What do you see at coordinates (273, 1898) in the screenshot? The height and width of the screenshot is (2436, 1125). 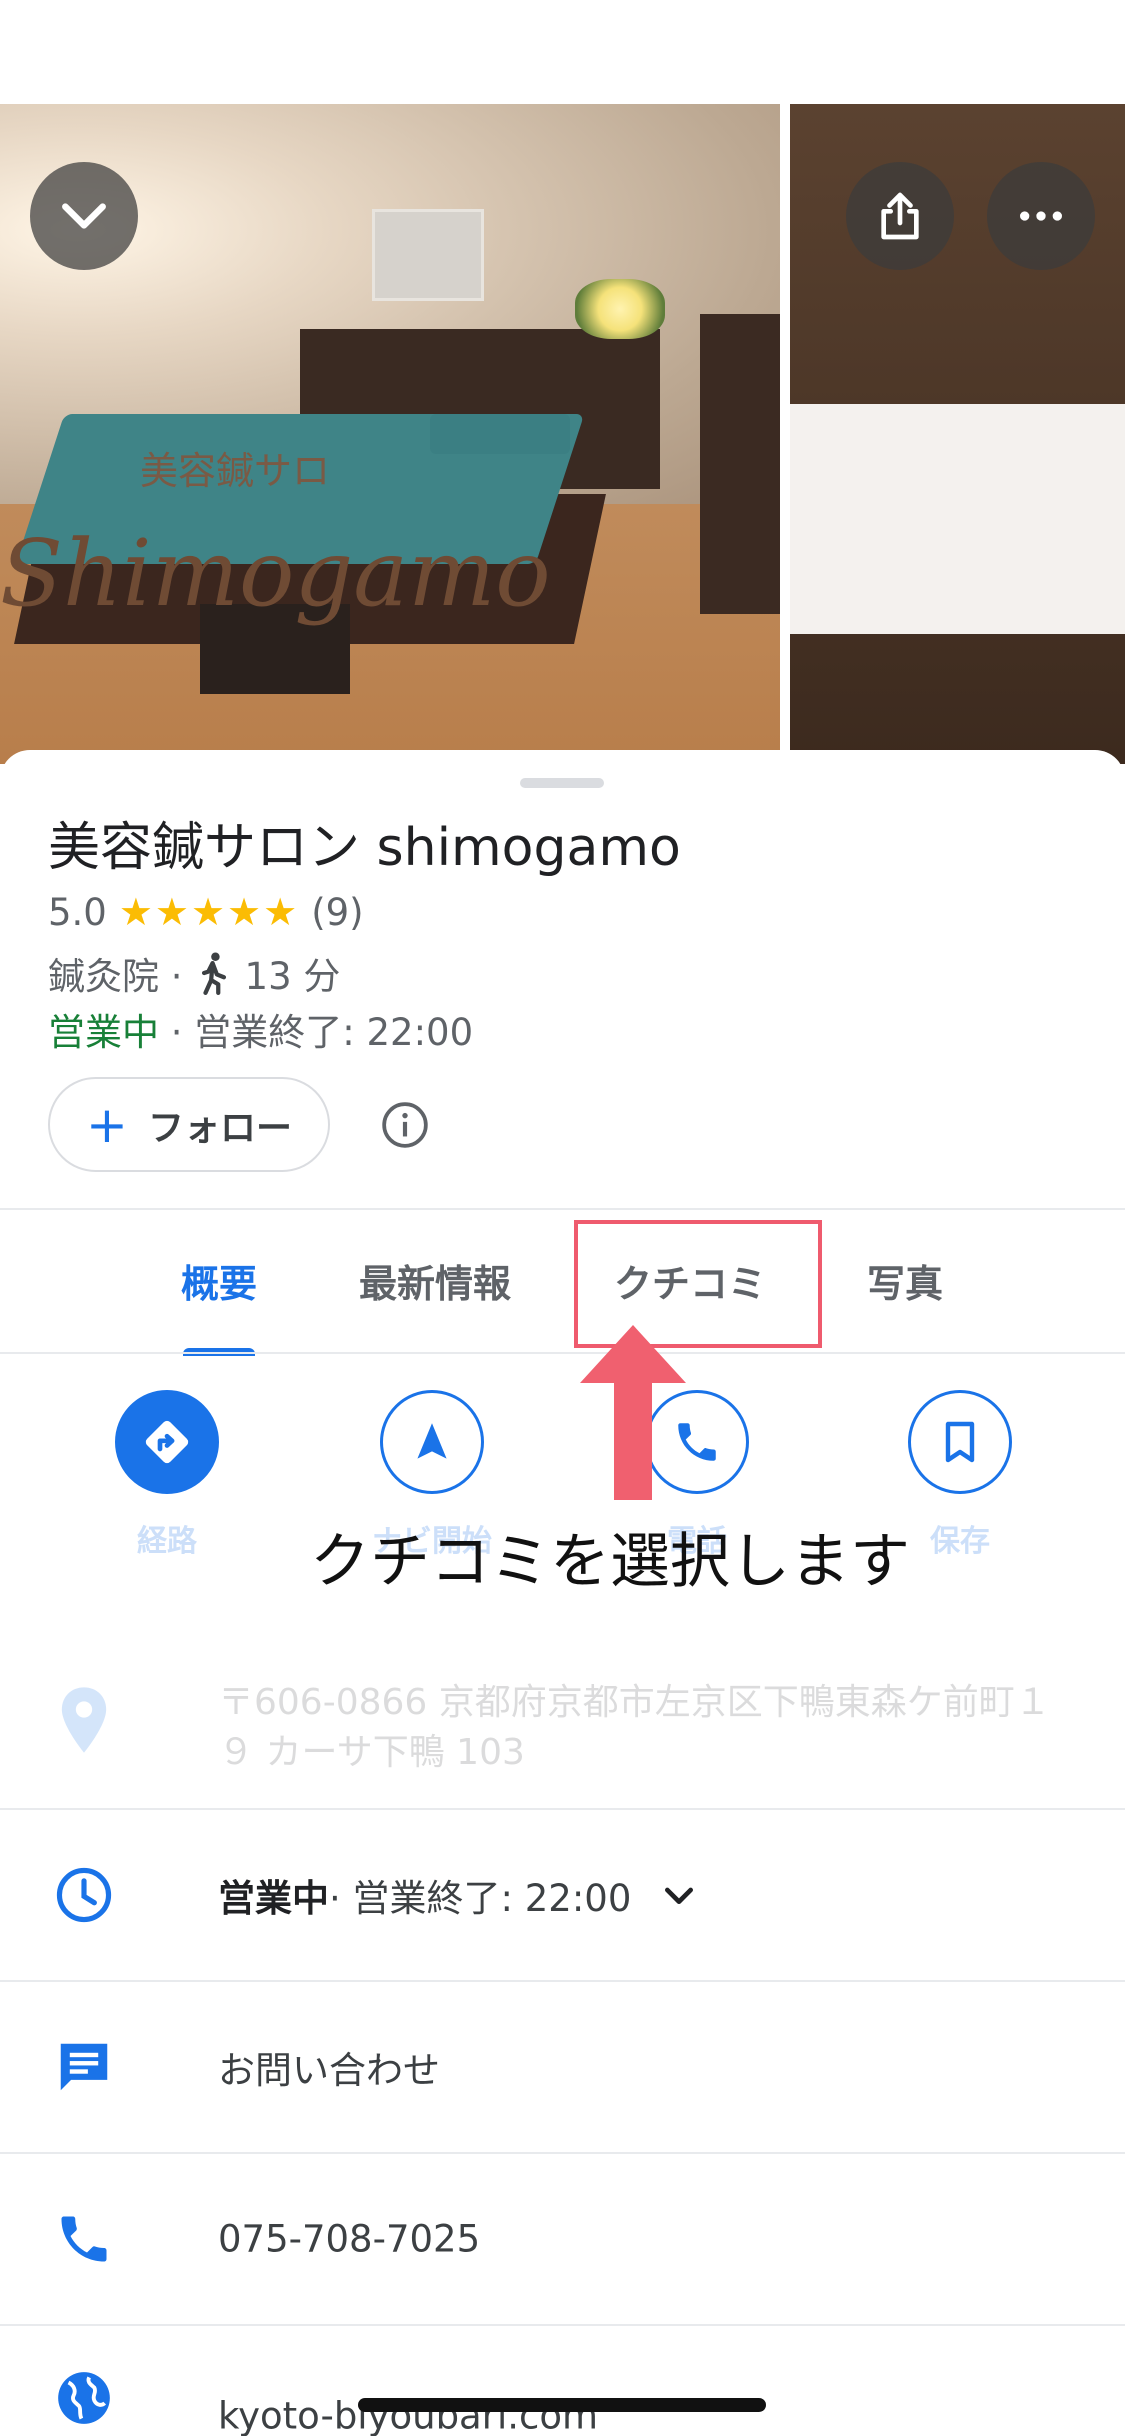 I see `hours-open-status: 営業中` at bounding box center [273, 1898].